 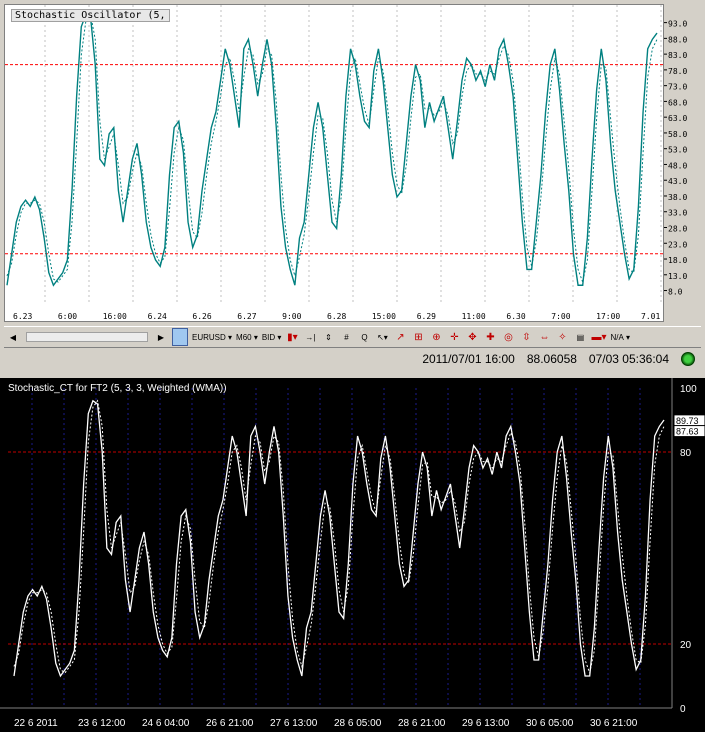 I want to click on bottom-y-tick-label: 0, so click(x=683, y=709).